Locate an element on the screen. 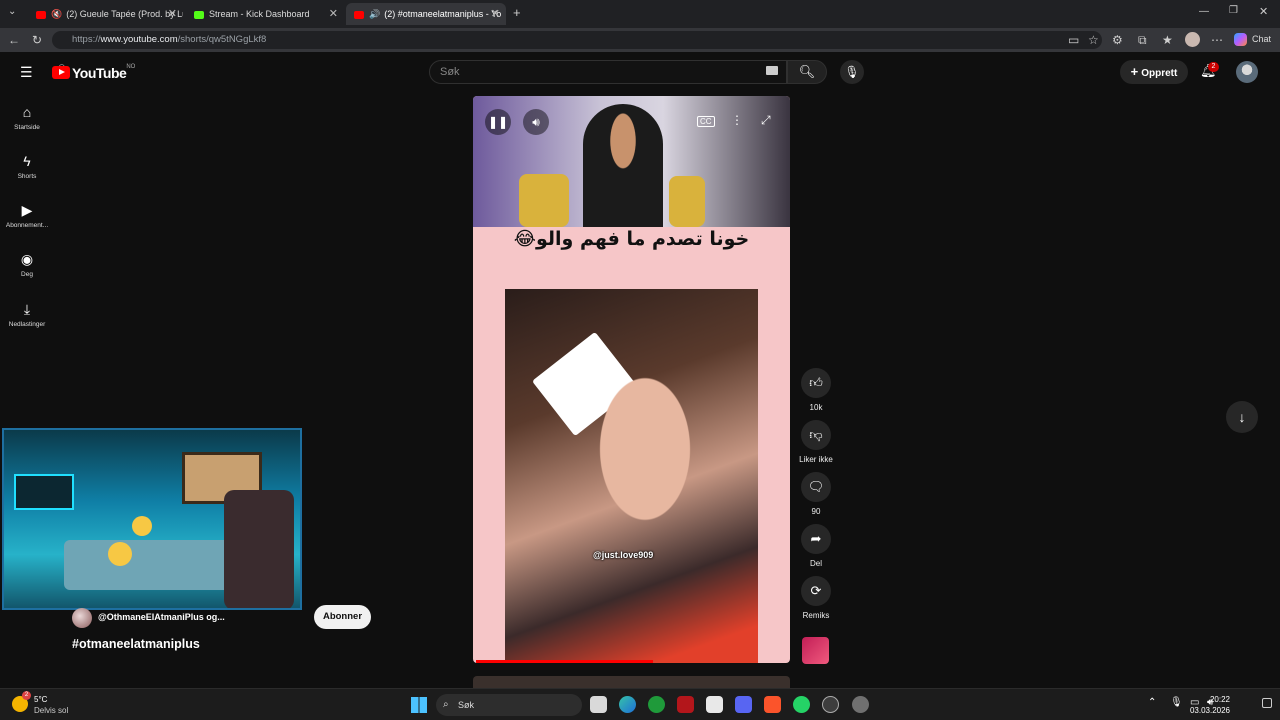 Image resolution: width=1280 pixels, height=720 pixels. guide-item-shorts: ϟ Shorts is located at coordinates (27, 166).